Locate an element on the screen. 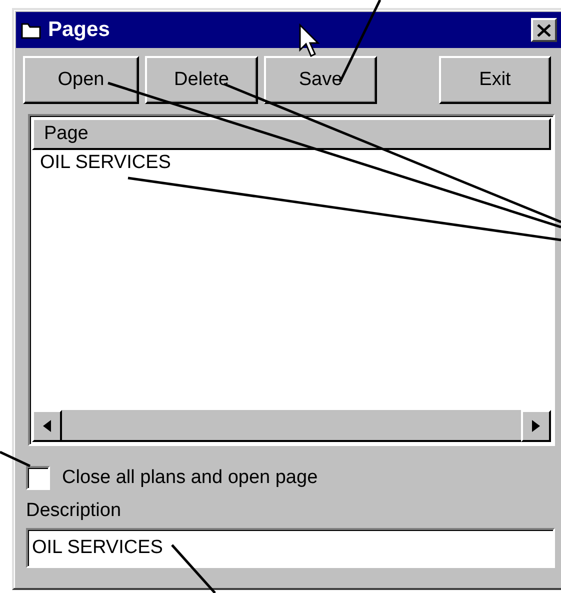  description-field: OIL SERVICES is located at coordinates (290, 548).